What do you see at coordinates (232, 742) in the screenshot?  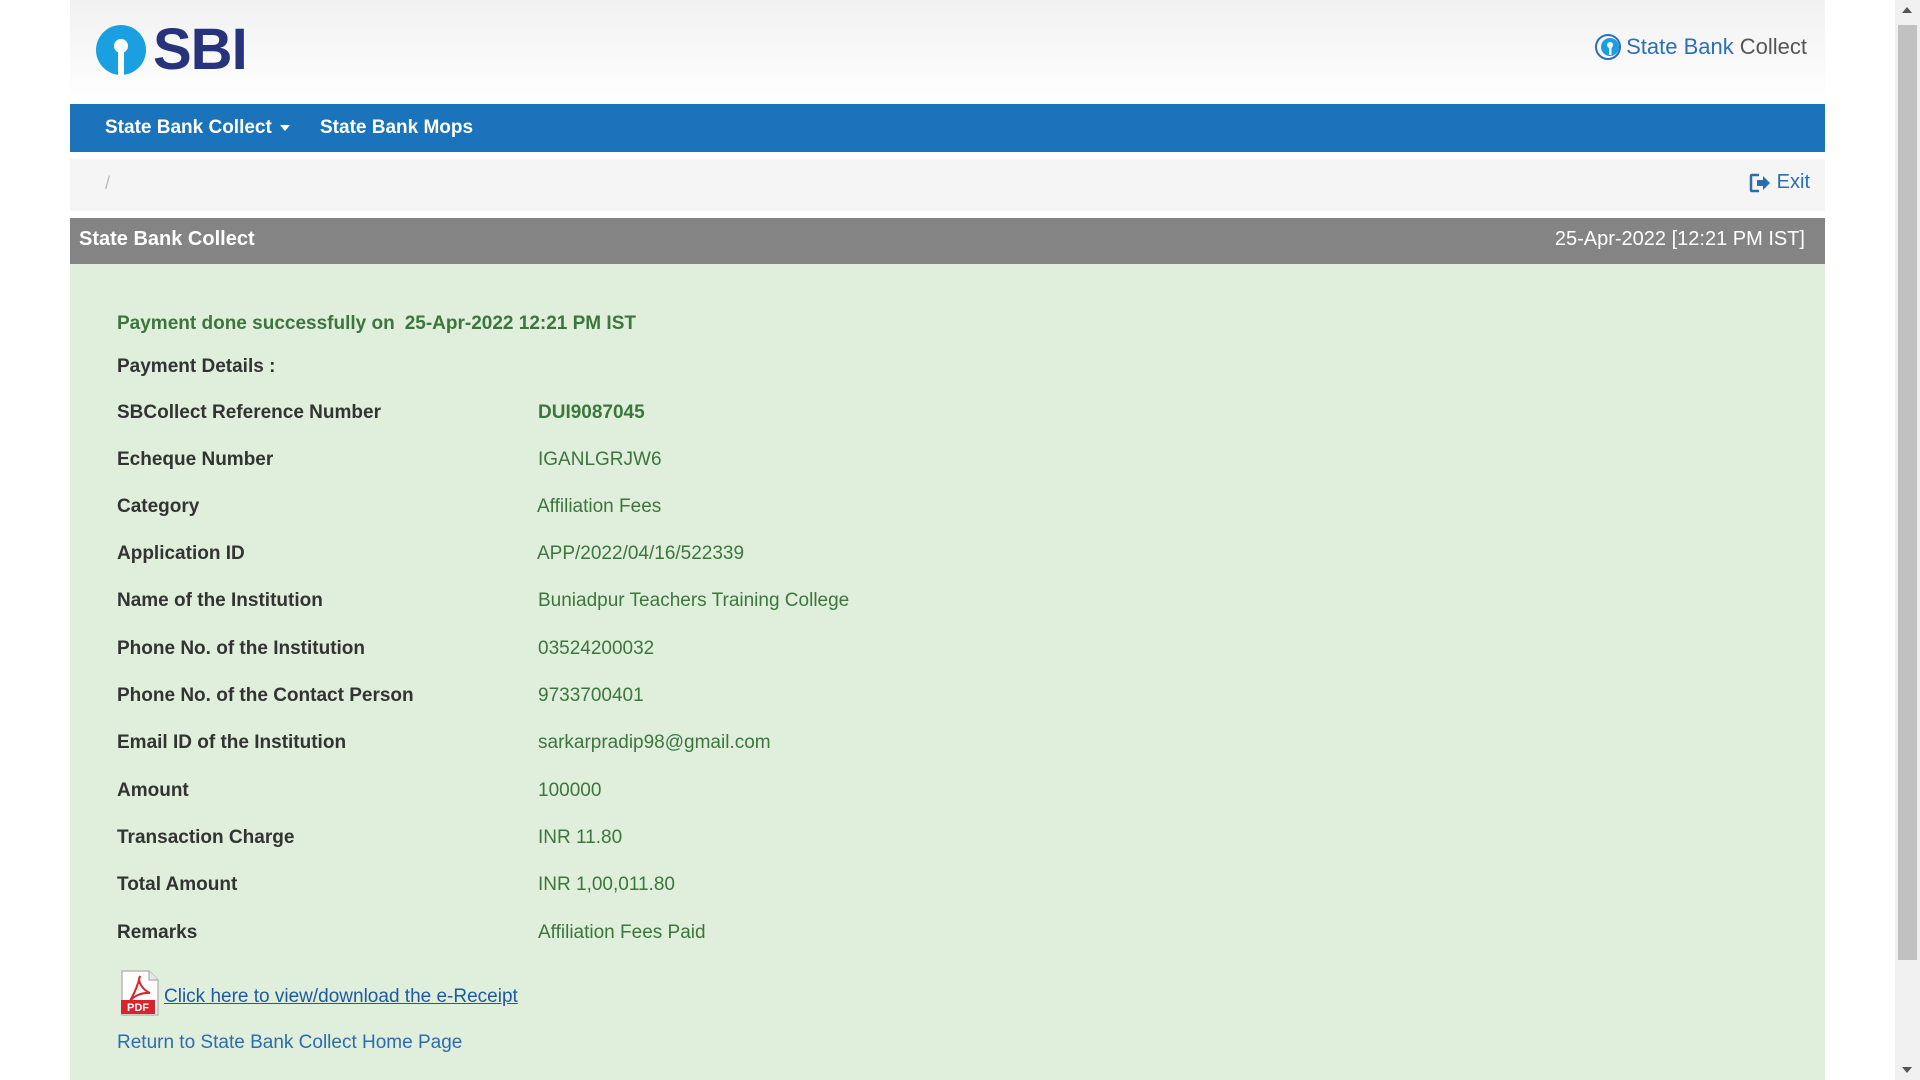 I see `detail-label: Email ID of the Institution` at bounding box center [232, 742].